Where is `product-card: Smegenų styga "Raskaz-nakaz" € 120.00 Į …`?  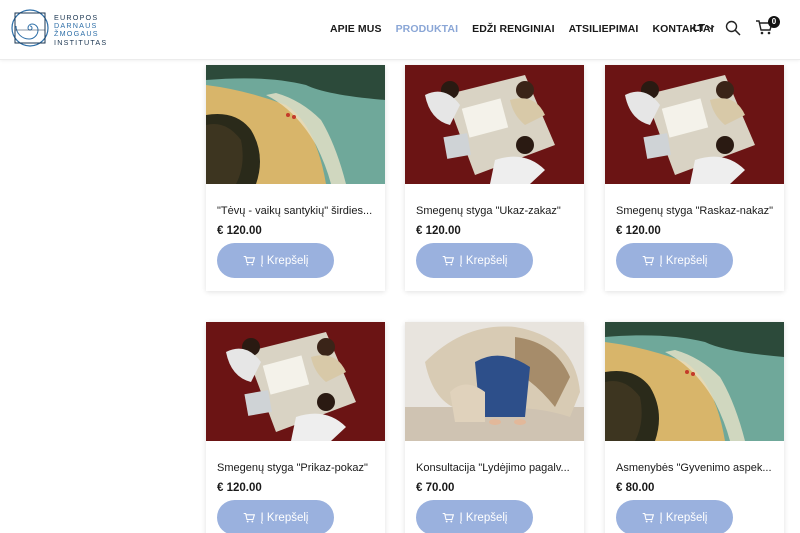
product-card: Smegenų styga "Raskaz-nakaz" € 120.00 Į … is located at coordinates (694, 178).